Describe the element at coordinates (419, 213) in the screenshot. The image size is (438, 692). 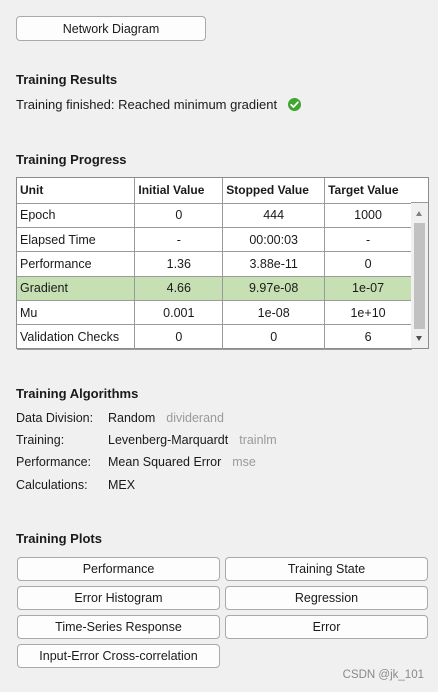
I see `scroll-up-icon` at that location.